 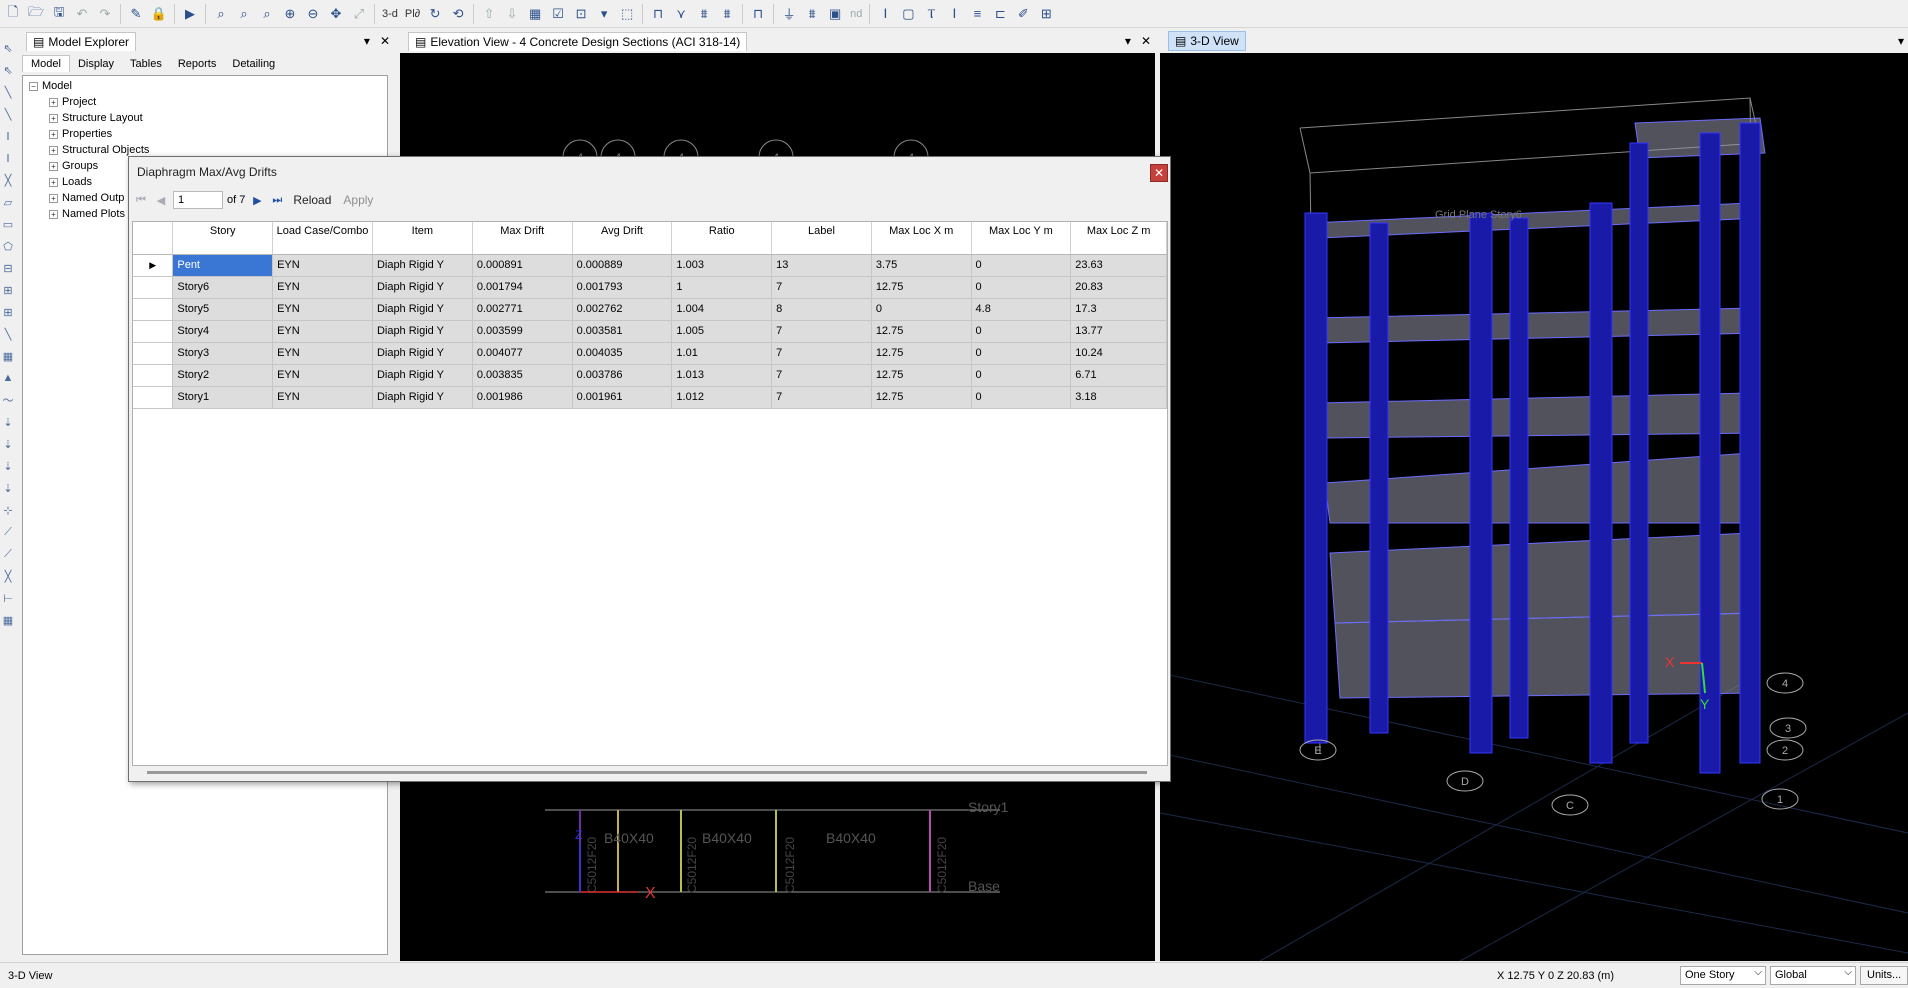 I want to click on tab-detailing: Detailing, so click(x=253, y=64).